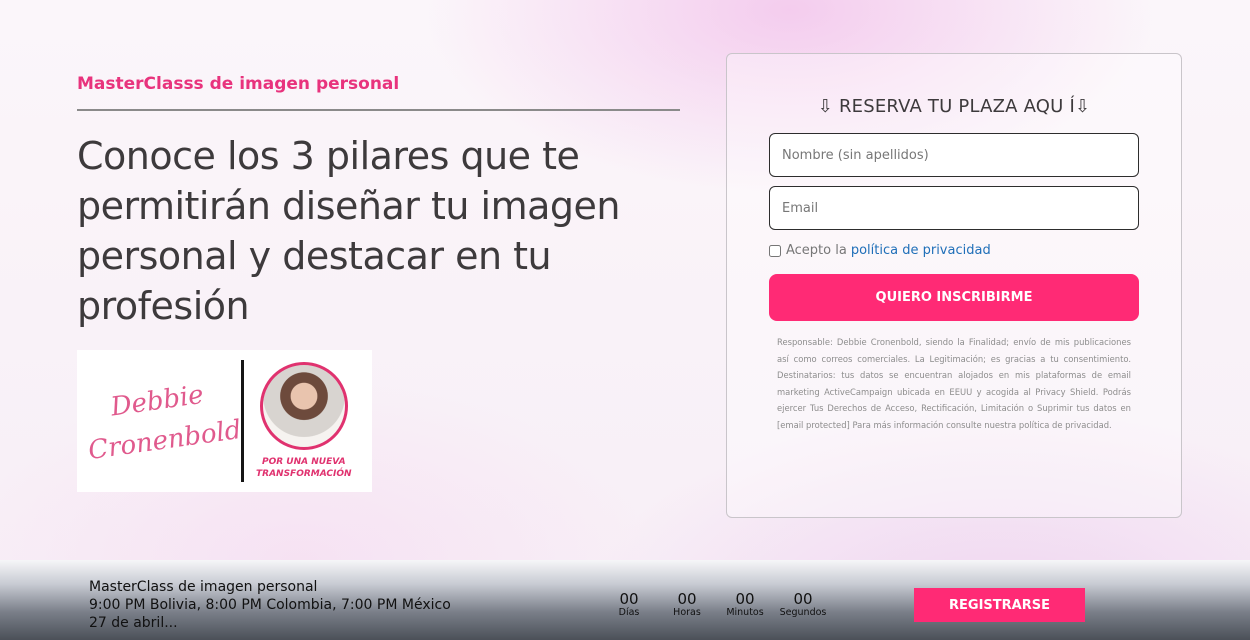  I want to click on countdown-minutes: 00 Minutos, so click(745, 604).